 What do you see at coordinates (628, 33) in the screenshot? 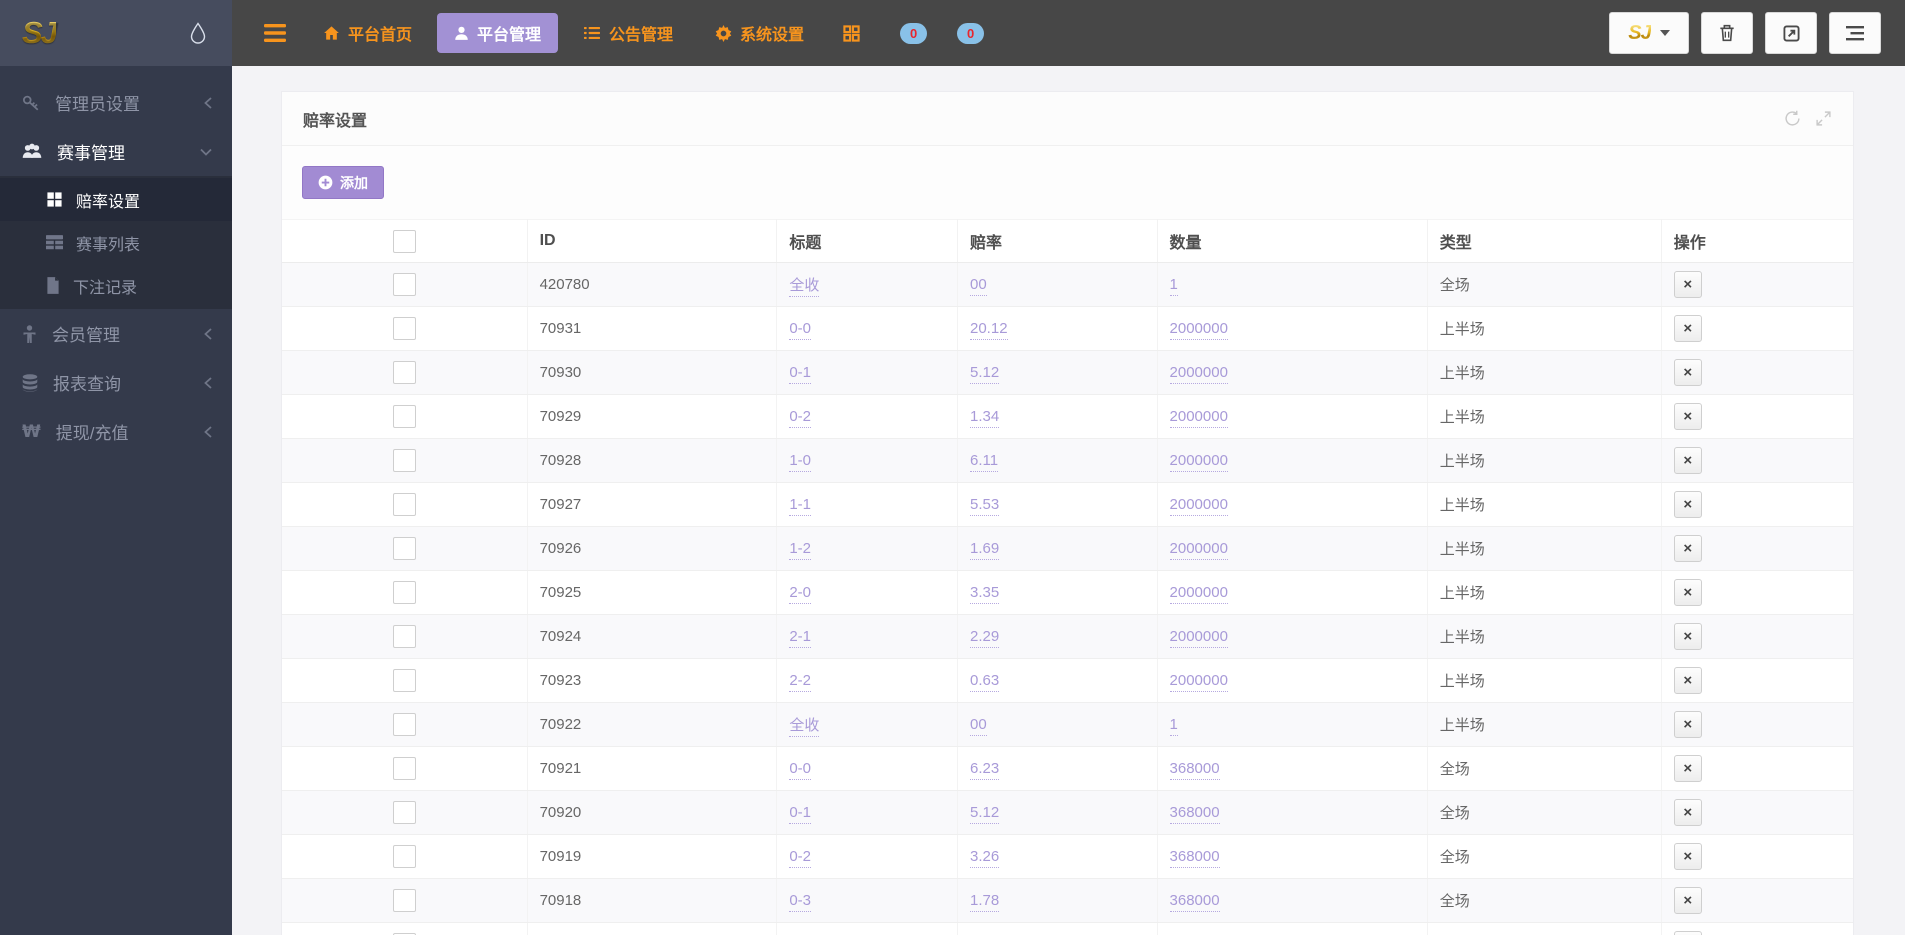
I see `nav-tab-announcement-manage: 公告管理` at bounding box center [628, 33].